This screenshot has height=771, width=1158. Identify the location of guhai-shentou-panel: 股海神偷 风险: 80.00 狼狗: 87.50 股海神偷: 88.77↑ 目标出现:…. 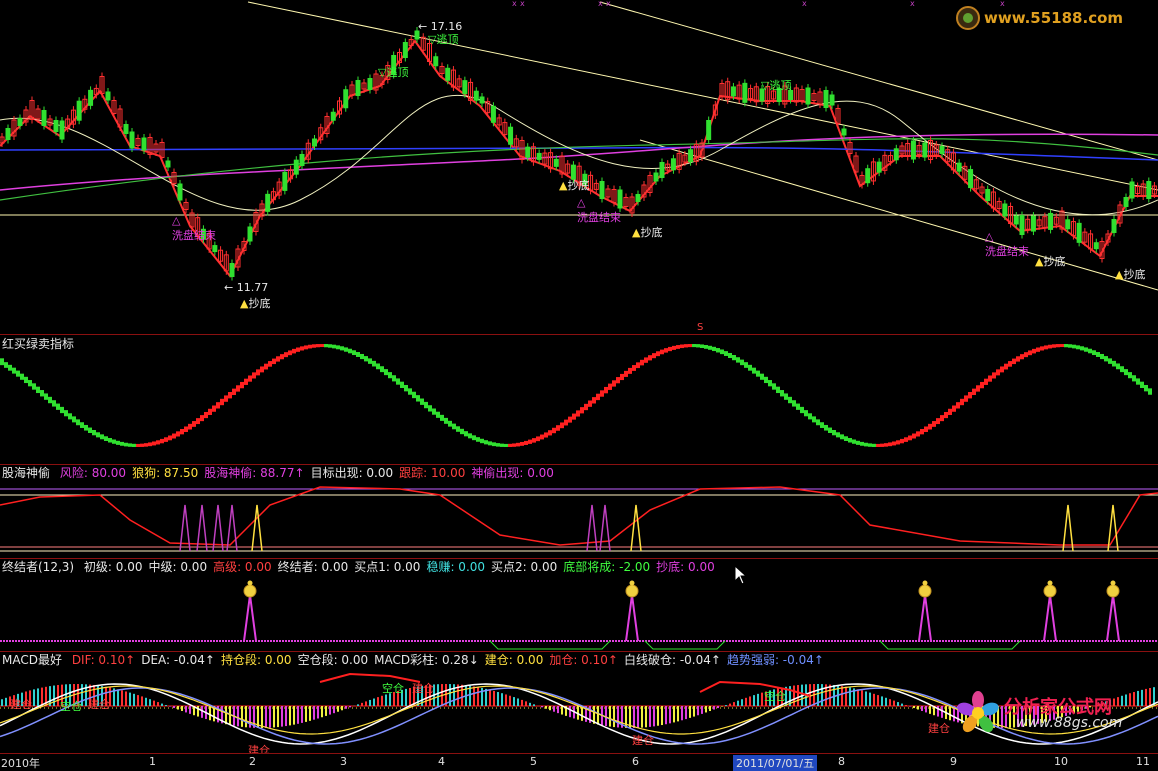
(579, 511).